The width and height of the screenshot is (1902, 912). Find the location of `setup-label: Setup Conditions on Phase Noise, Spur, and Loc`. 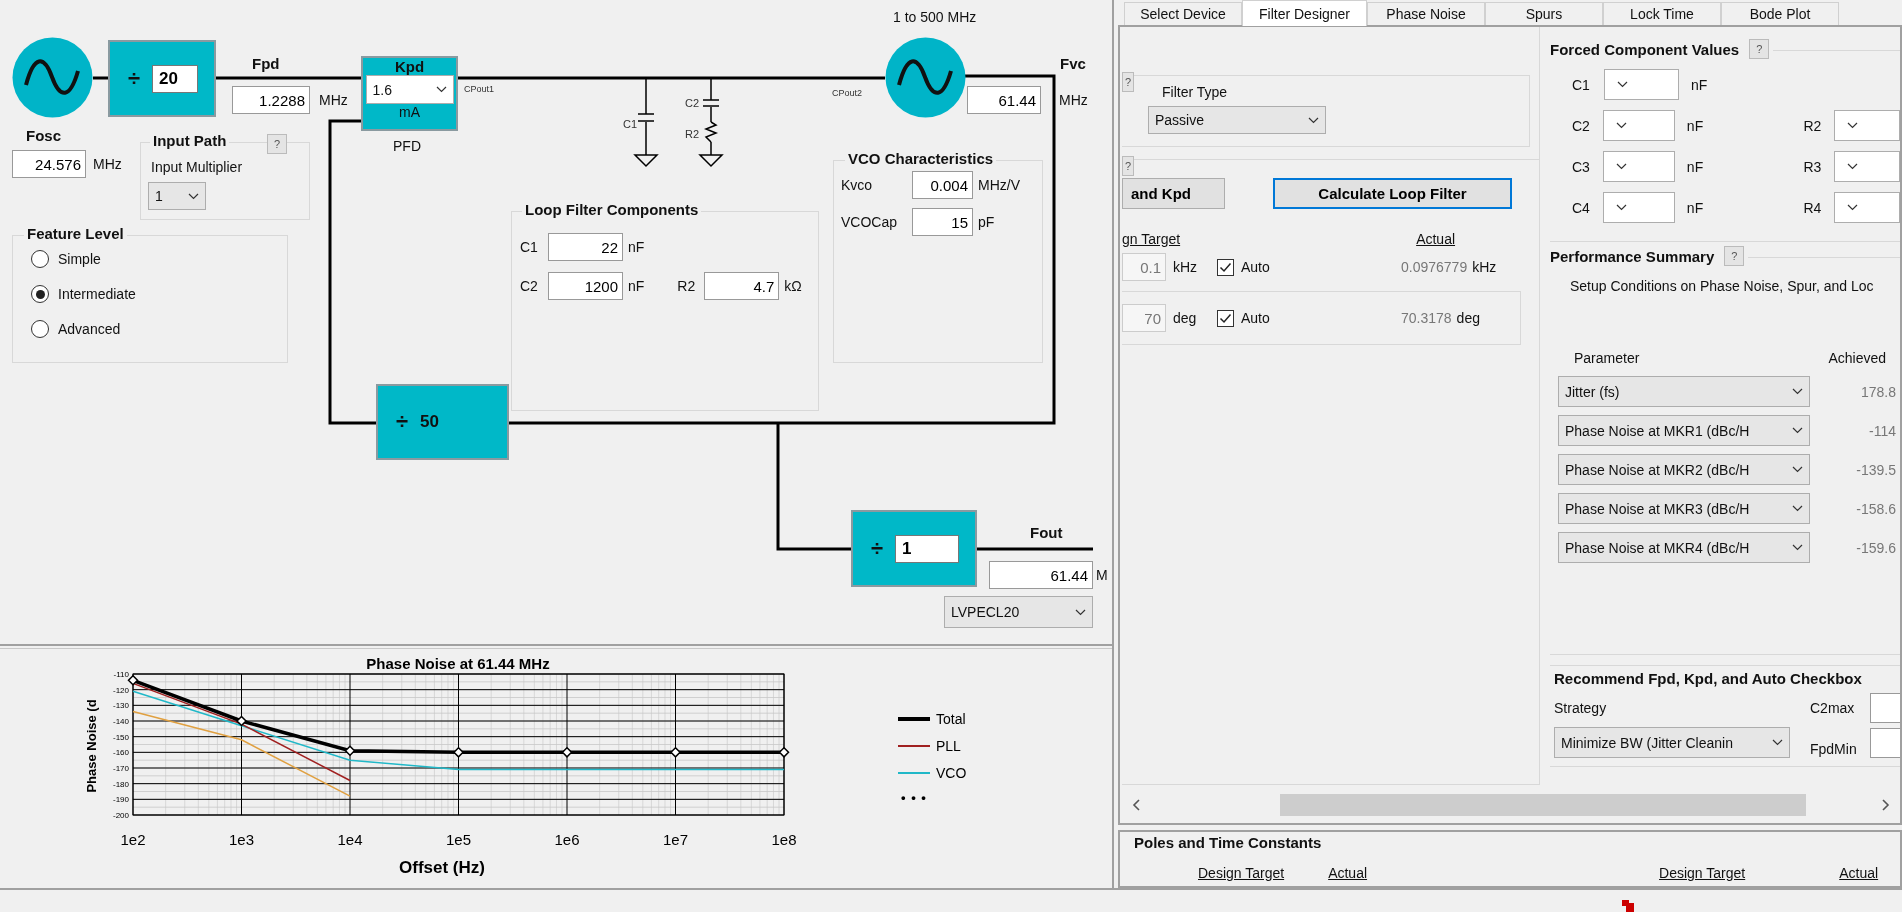

setup-label: Setup Conditions on Phase Noise, Spur, and Loc is located at coordinates (1722, 286).